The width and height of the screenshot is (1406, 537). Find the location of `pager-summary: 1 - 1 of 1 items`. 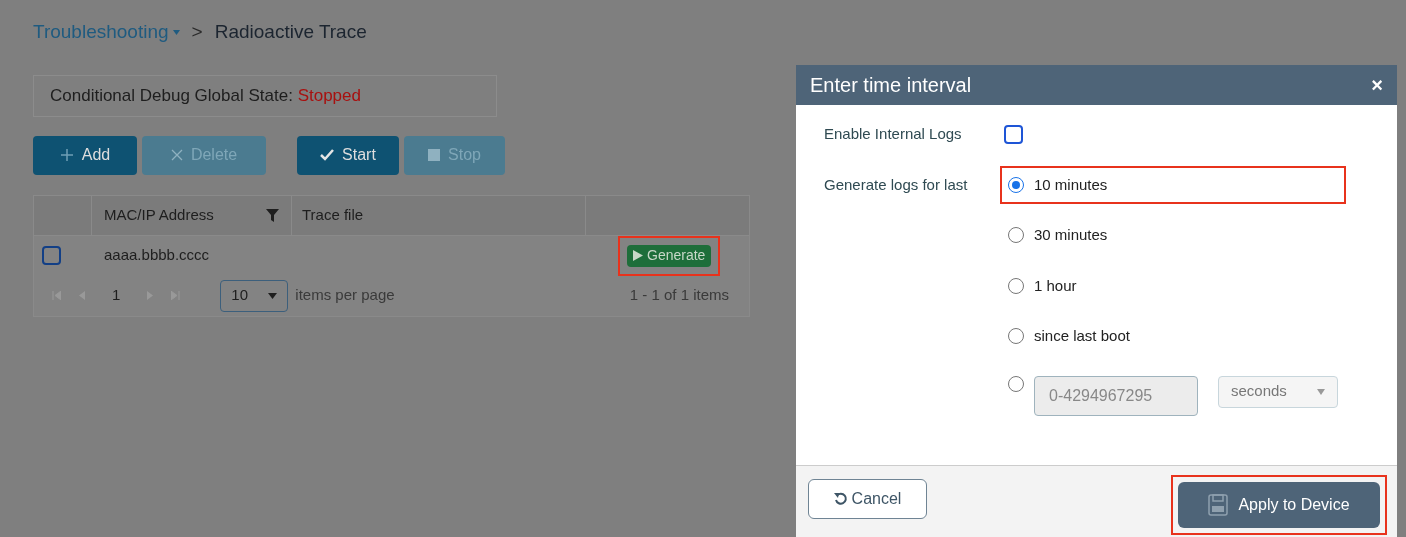

pager-summary: 1 - 1 of 1 items is located at coordinates (679, 295).